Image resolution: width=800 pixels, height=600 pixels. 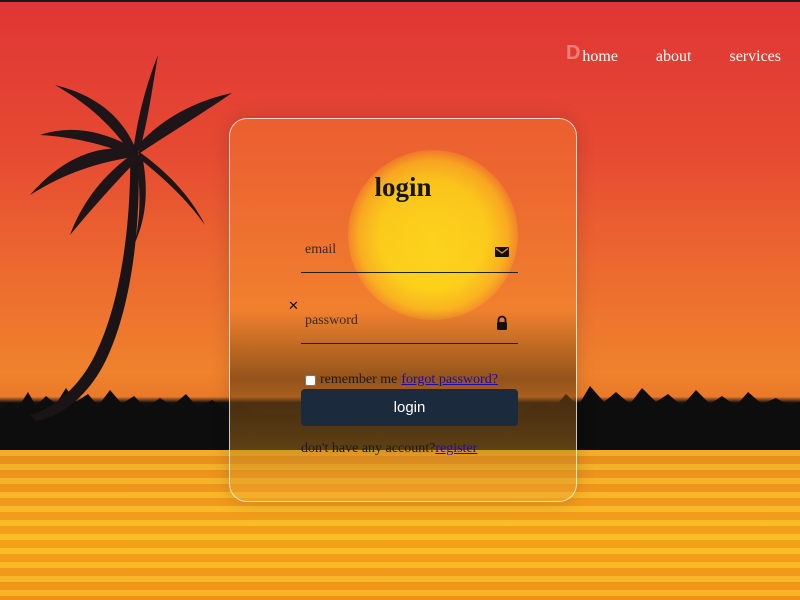 What do you see at coordinates (310, 380) in the screenshot?
I see `remember-checkbox` at bounding box center [310, 380].